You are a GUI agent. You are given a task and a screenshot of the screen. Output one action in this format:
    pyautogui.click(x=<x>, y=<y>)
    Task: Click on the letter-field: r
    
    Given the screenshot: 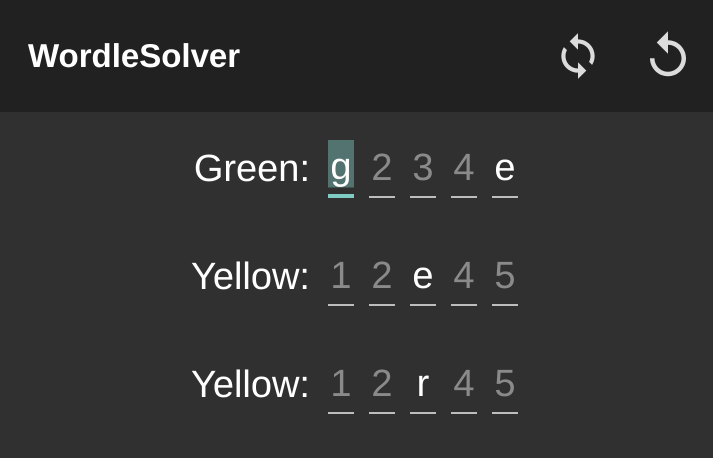 What is the action you would take?
    pyautogui.click(x=423, y=385)
    